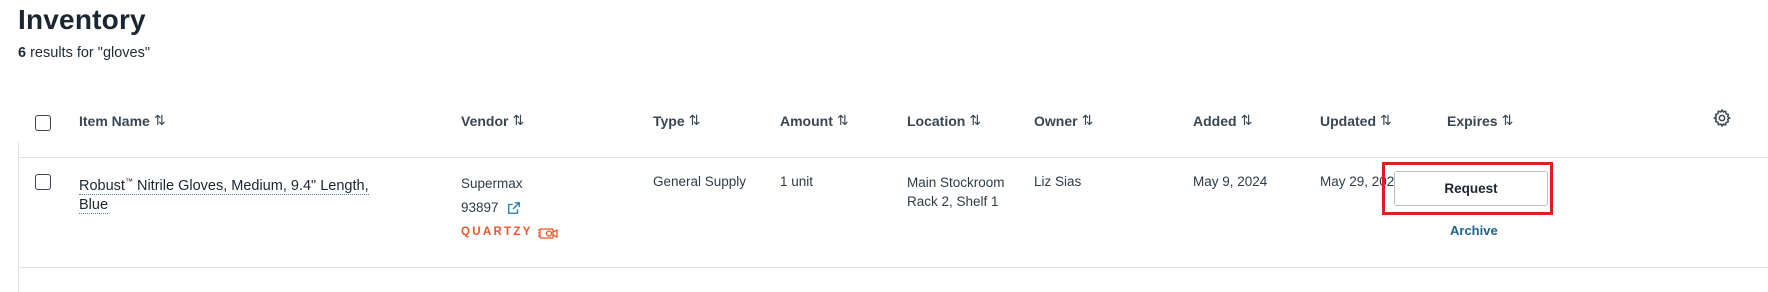  Describe the element at coordinates (1474, 230) in the screenshot. I see `archive-link: Archive` at that location.